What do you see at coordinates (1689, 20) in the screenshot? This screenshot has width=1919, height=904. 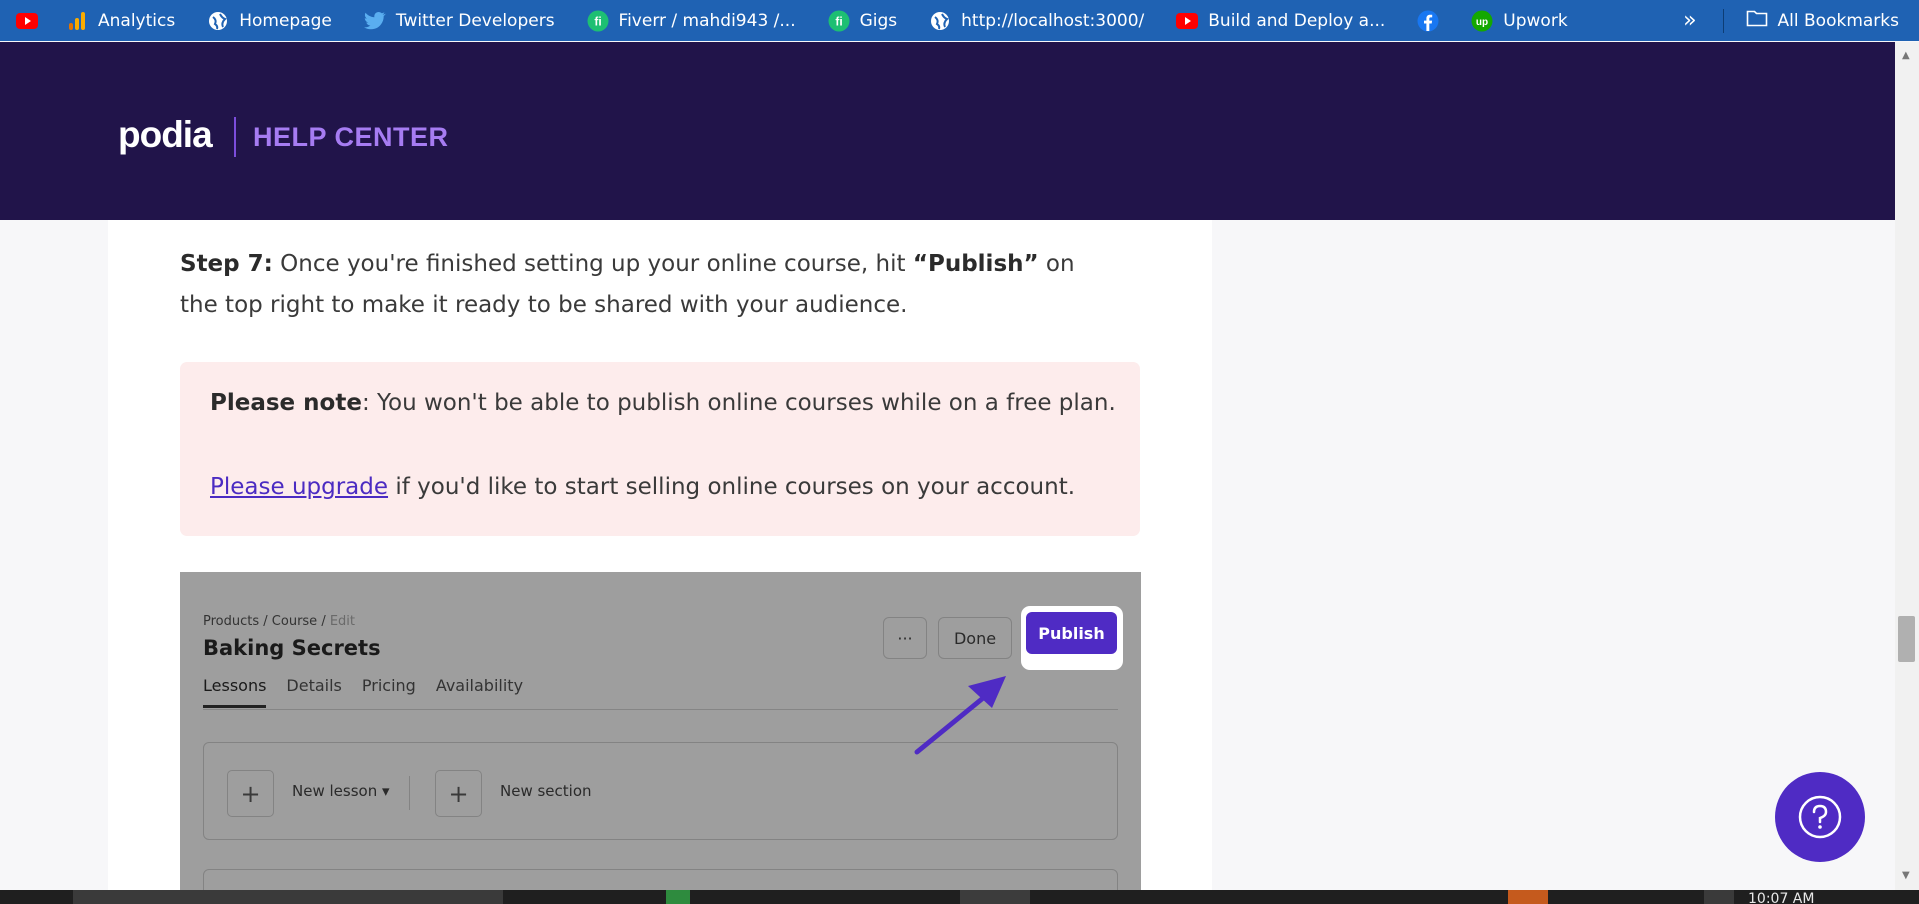 I see `bookmarks-overflow-button: »` at bounding box center [1689, 20].